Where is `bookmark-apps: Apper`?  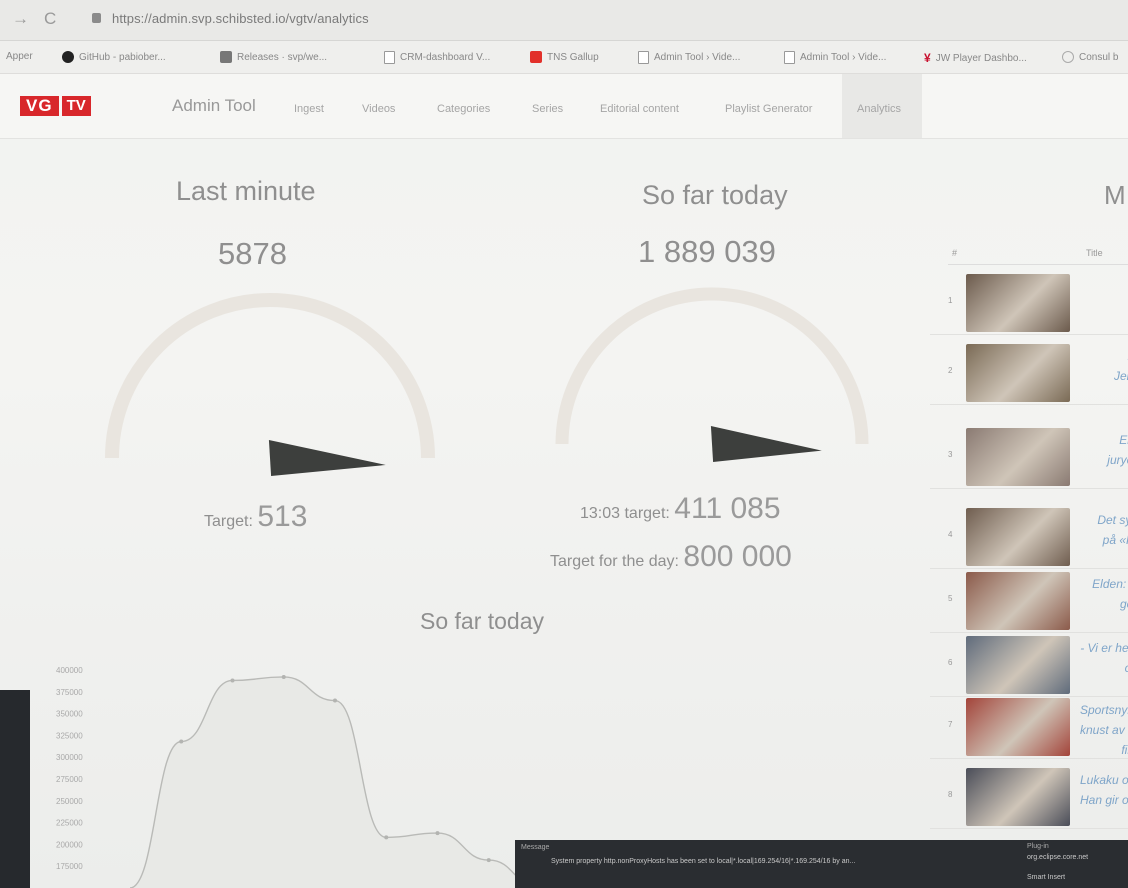
bookmark-apps: Apper is located at coordinates (19, 56).